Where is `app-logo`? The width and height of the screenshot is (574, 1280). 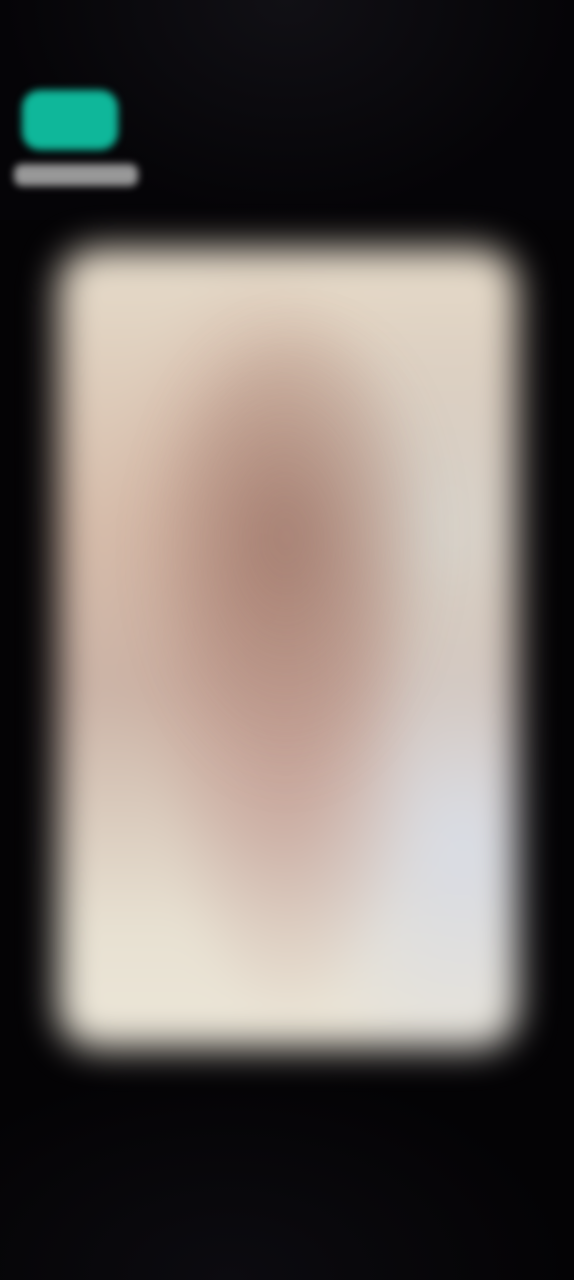
app-logo is located at coordinates (76, 139).